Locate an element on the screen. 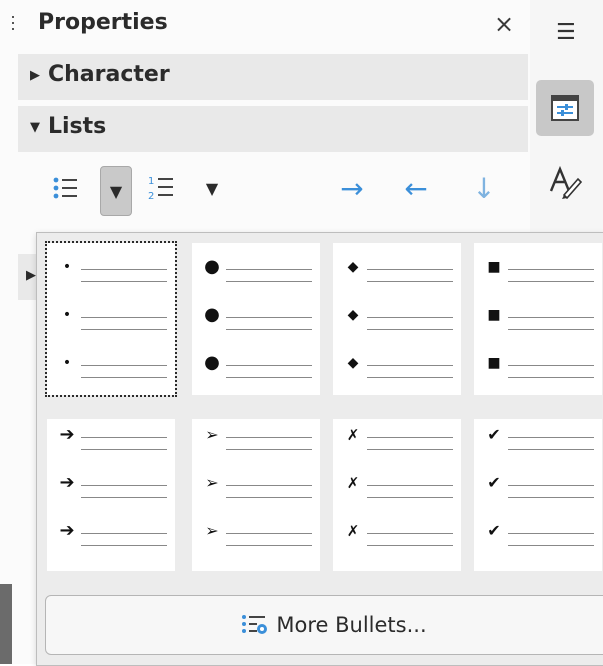 The height and width of the screenshot is (666, 603). move-down-arrow-icon: ↓ is located at coordinates (484, 188).